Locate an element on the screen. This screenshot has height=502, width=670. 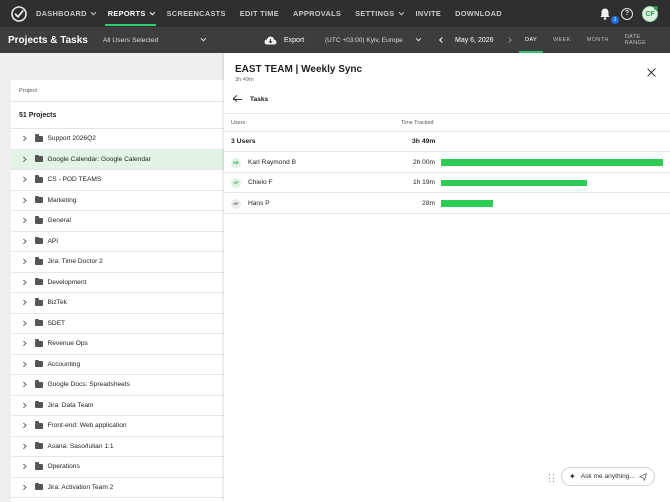
users-select-value: All Users Selected is located at coordinates (130, 40).